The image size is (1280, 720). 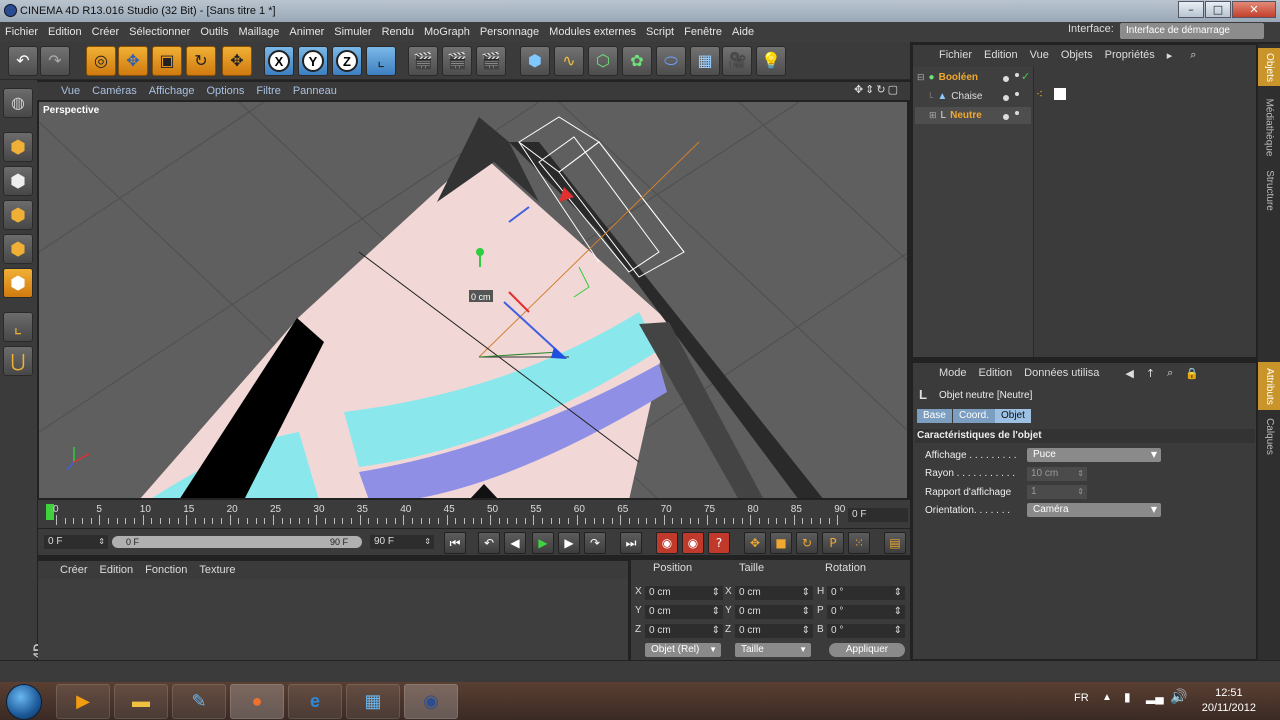 What do you see at coordinates (114, 91) in the screenshot?
I see `viewport-menu-cameras: Caméras` at bounding box center [114, 91].